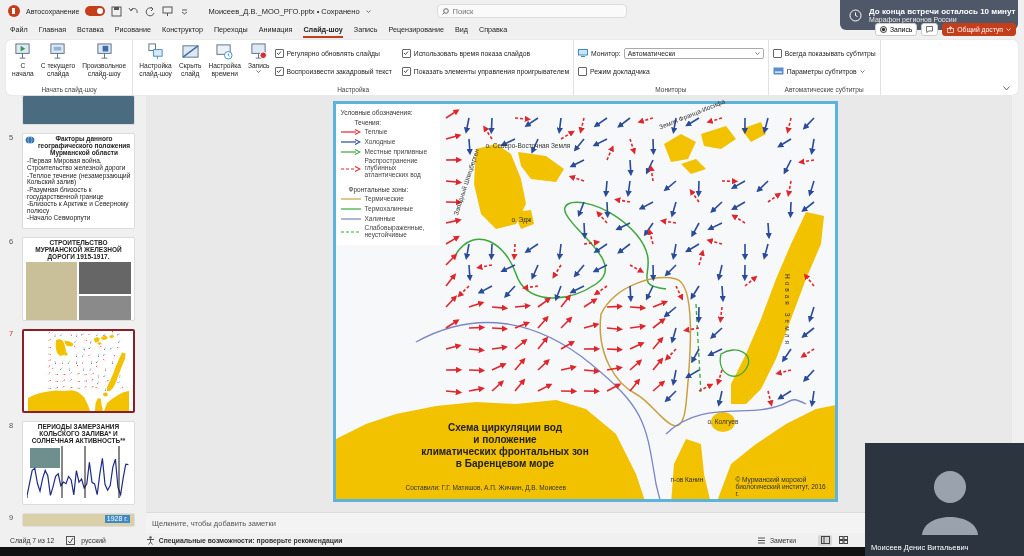  I want to click on play-screen-icon, so click(23, 51).